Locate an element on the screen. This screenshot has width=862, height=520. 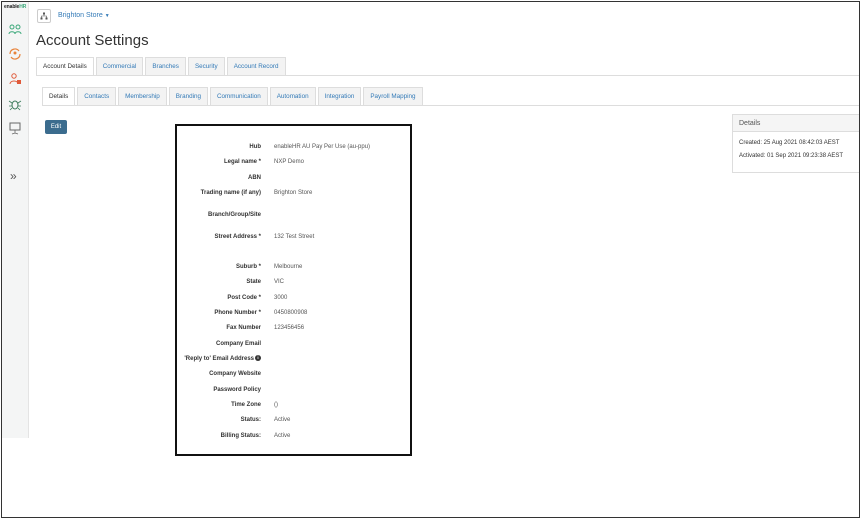
primary-tabs-divider is located at coordinates (447, 75).